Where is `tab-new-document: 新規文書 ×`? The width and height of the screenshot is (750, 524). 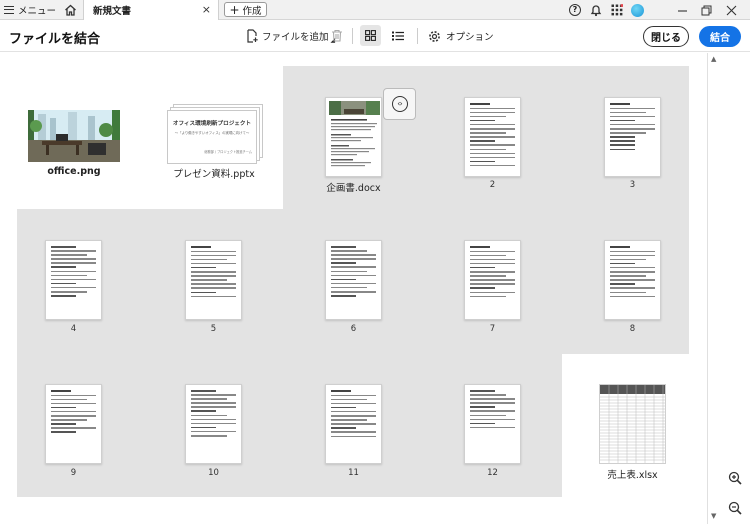
tab-new-document: 新規文書 × is located at coordinates (151, 10).